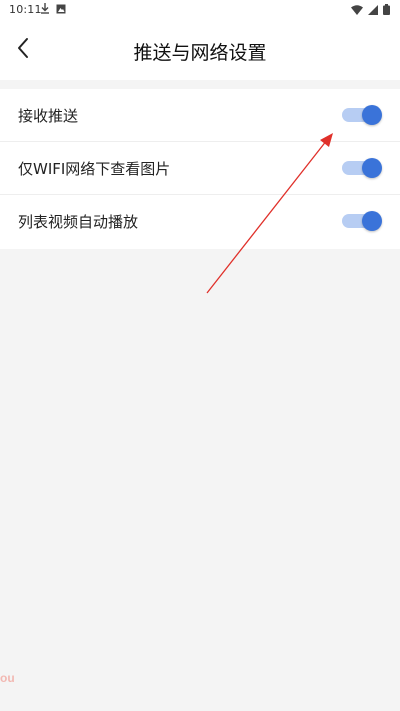 The image size is (400, 711). Describe the element at coordinates (373, 9) in the screenshot. I see `signal-icon` at that location.